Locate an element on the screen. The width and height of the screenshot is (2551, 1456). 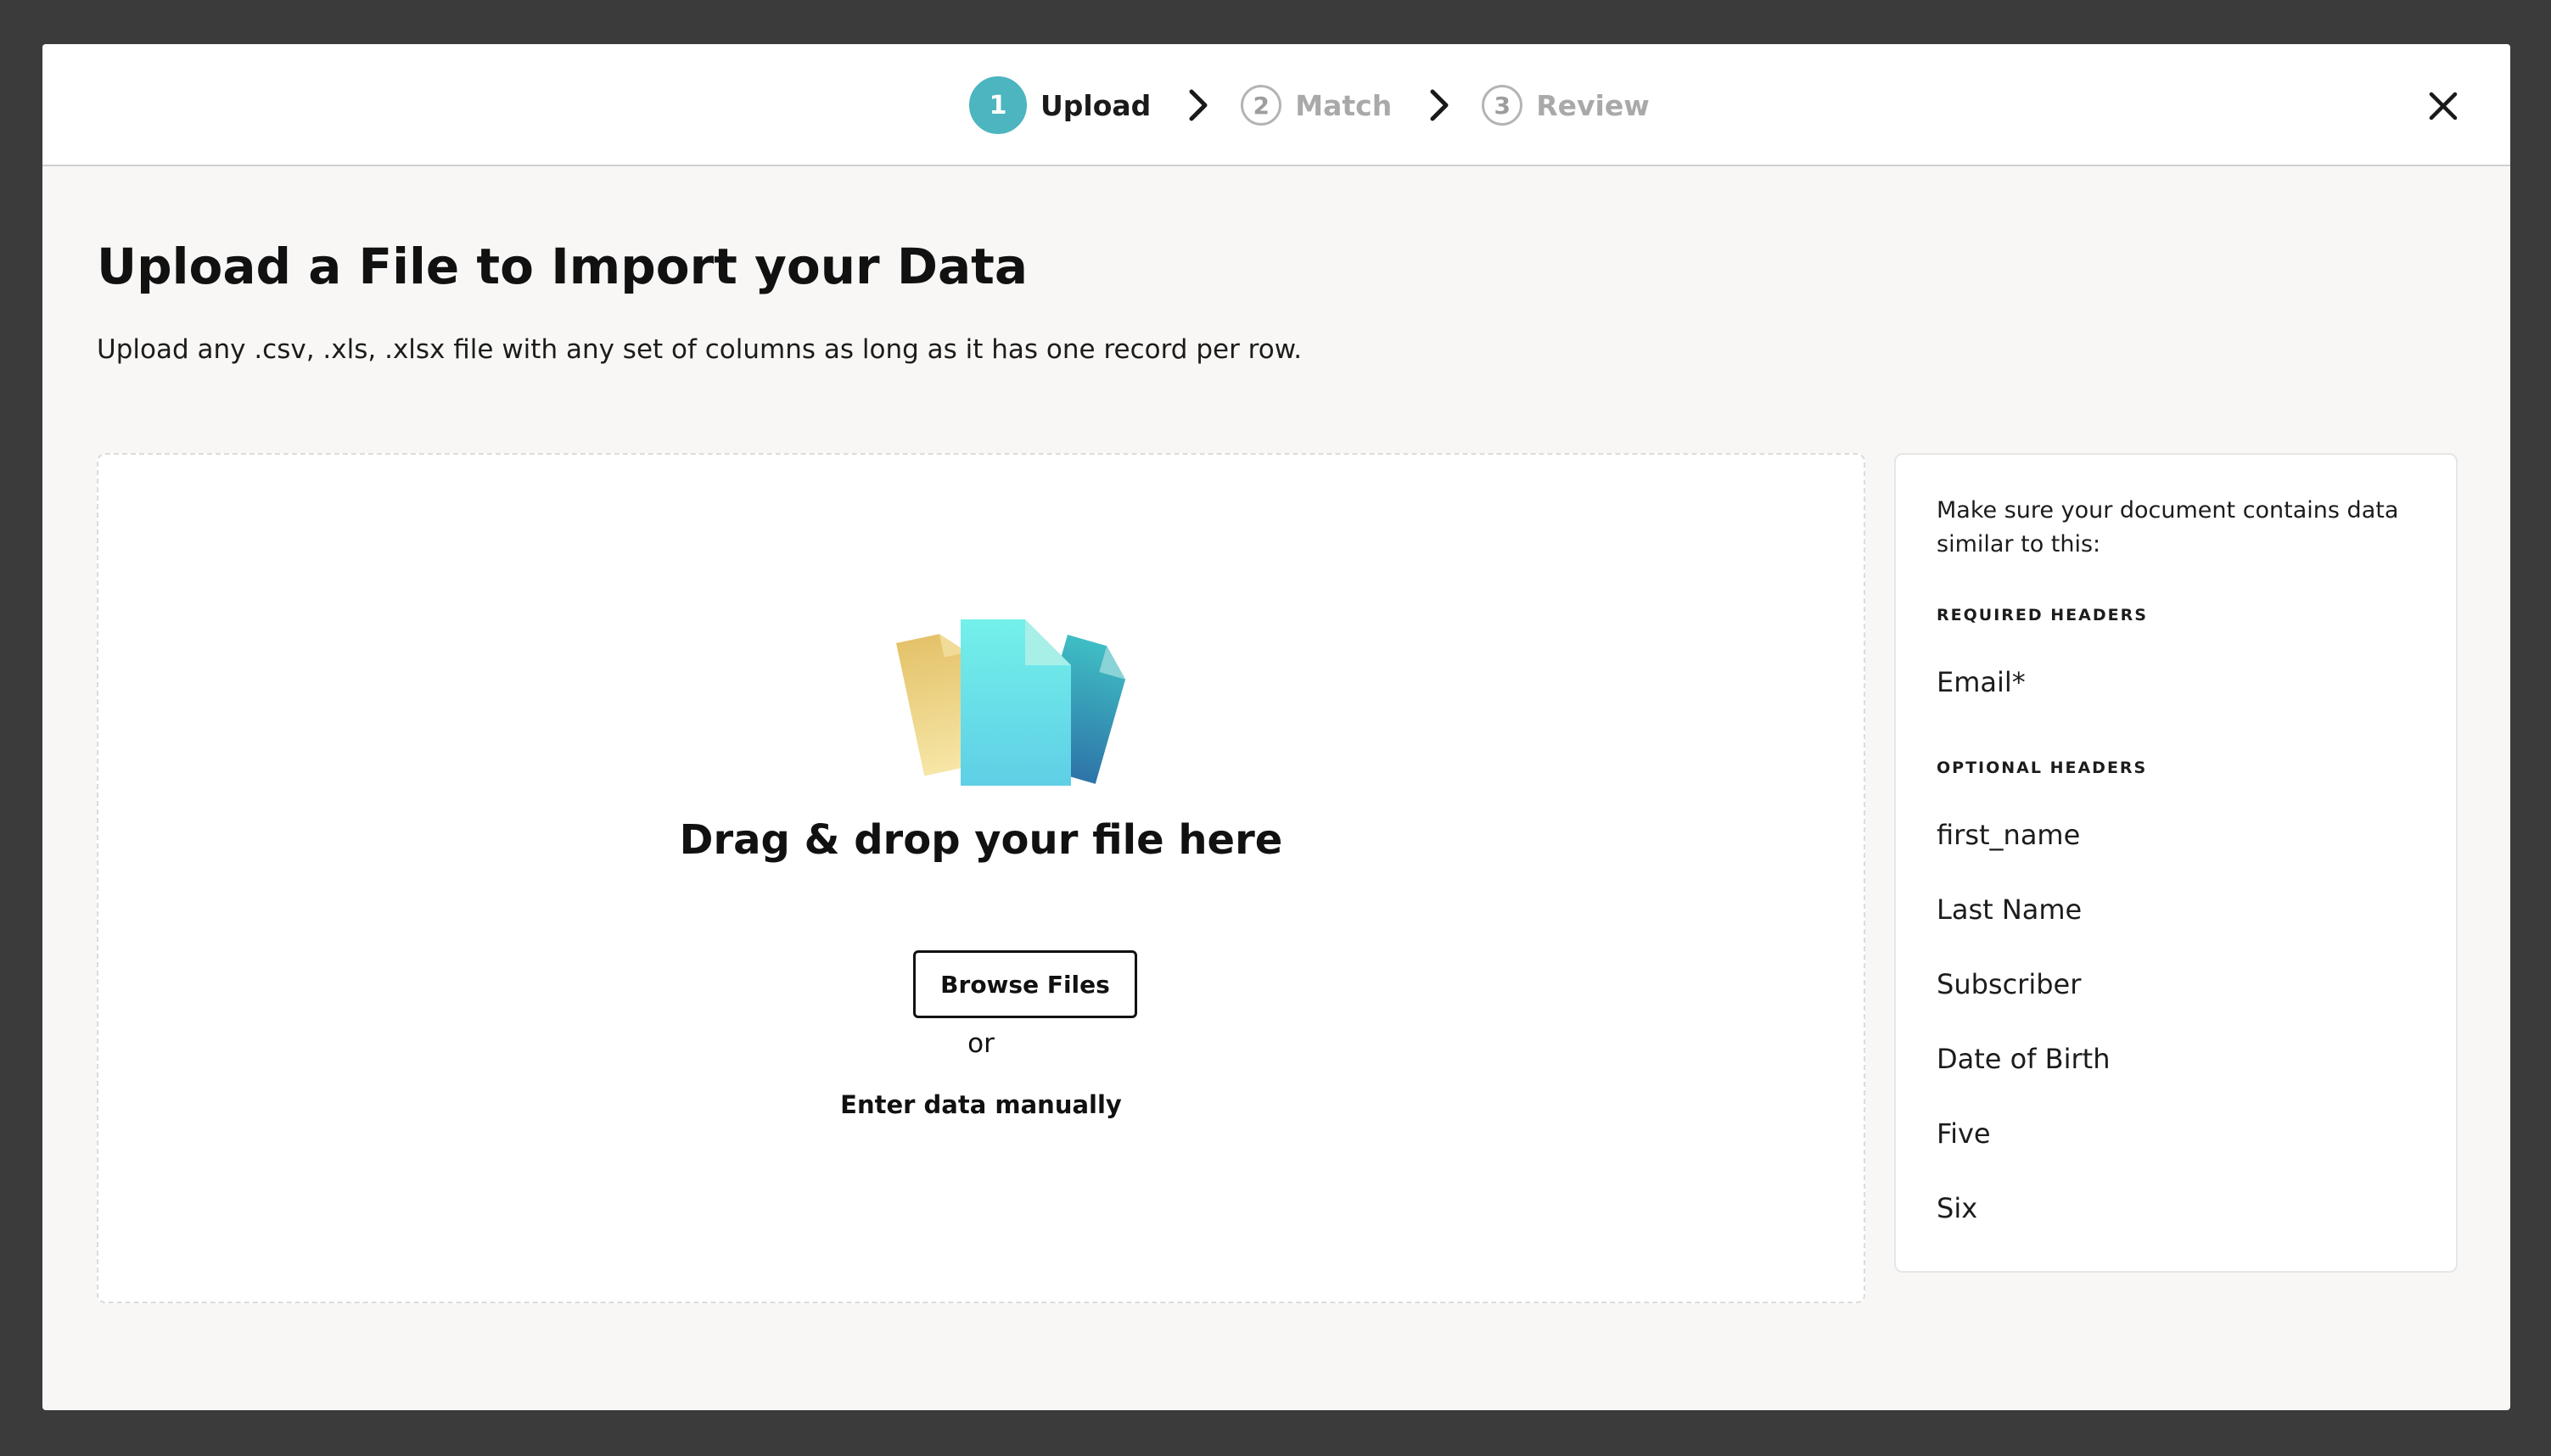
modal-header: 1 Upload 2 Match 3 Review is located at coordinates (1276, 105).